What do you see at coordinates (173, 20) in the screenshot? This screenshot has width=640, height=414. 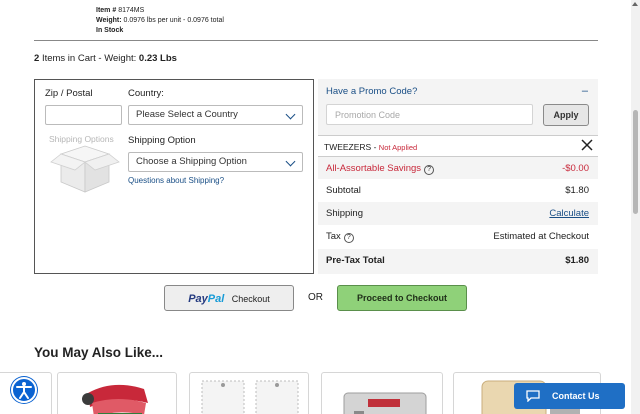 I see `item-weight: 0.0976 lbs per unit - 0.0976 total` at bounding box center [173, 20].